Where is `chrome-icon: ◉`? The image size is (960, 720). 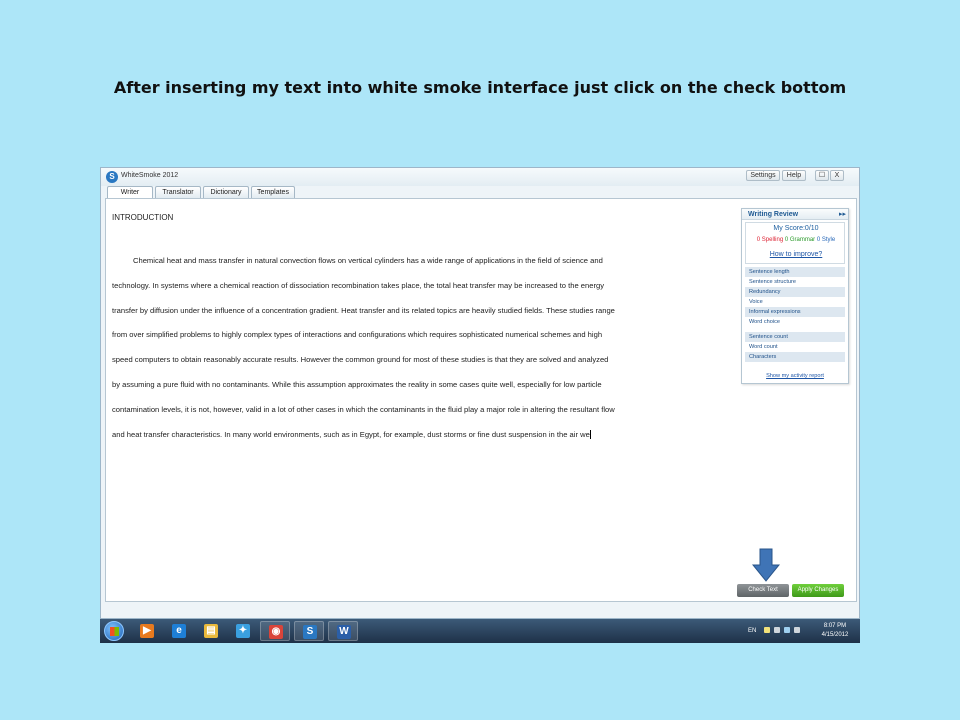
chrome-icon: ◉ is located at coordinates (276, 632).